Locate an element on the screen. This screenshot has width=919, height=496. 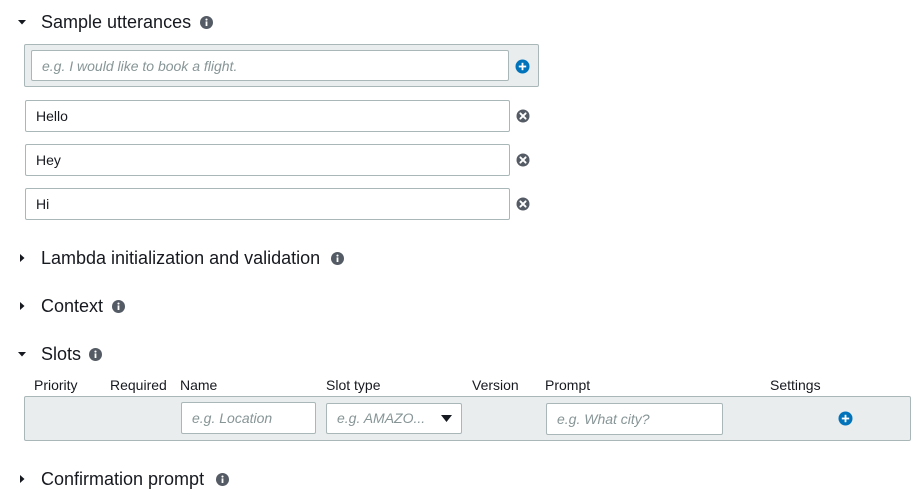
utterance-text: Hi is located at coordinates (43, 204).